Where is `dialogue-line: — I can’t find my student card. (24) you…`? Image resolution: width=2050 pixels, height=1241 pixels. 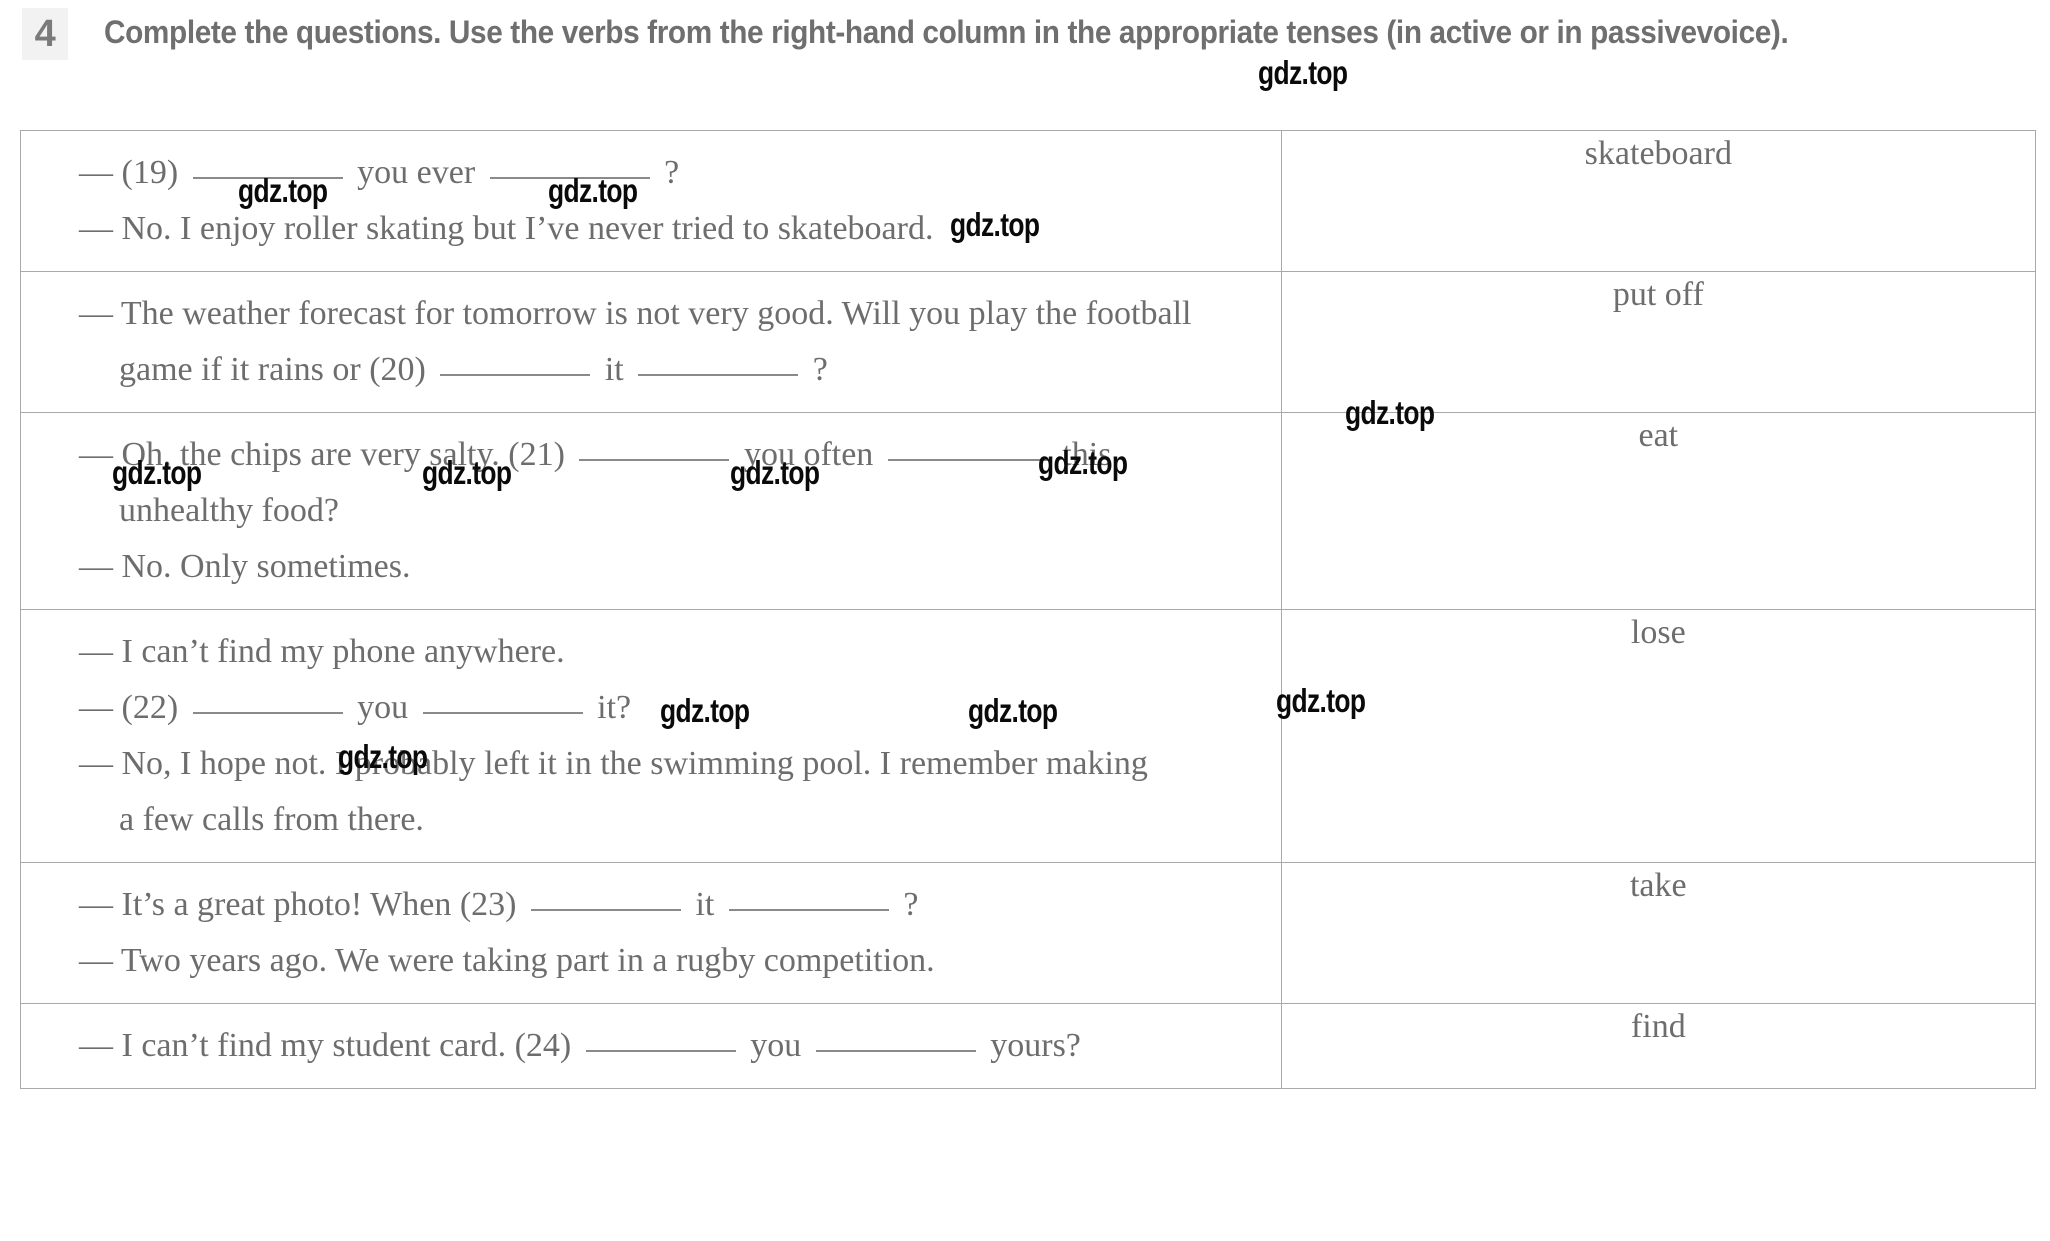
dialogue-line: — I can’t find my student card. (24) you… is located at coordinates (670, 1046).